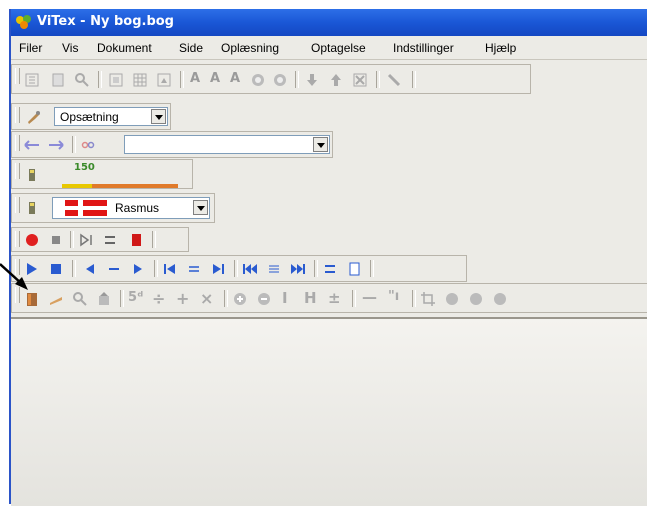 Image resolution: width=647 pixels, height=506 pixels. Describe the element at coordinates (240, 299) in the screenshot. I see `circle-plus-icon` at that location.